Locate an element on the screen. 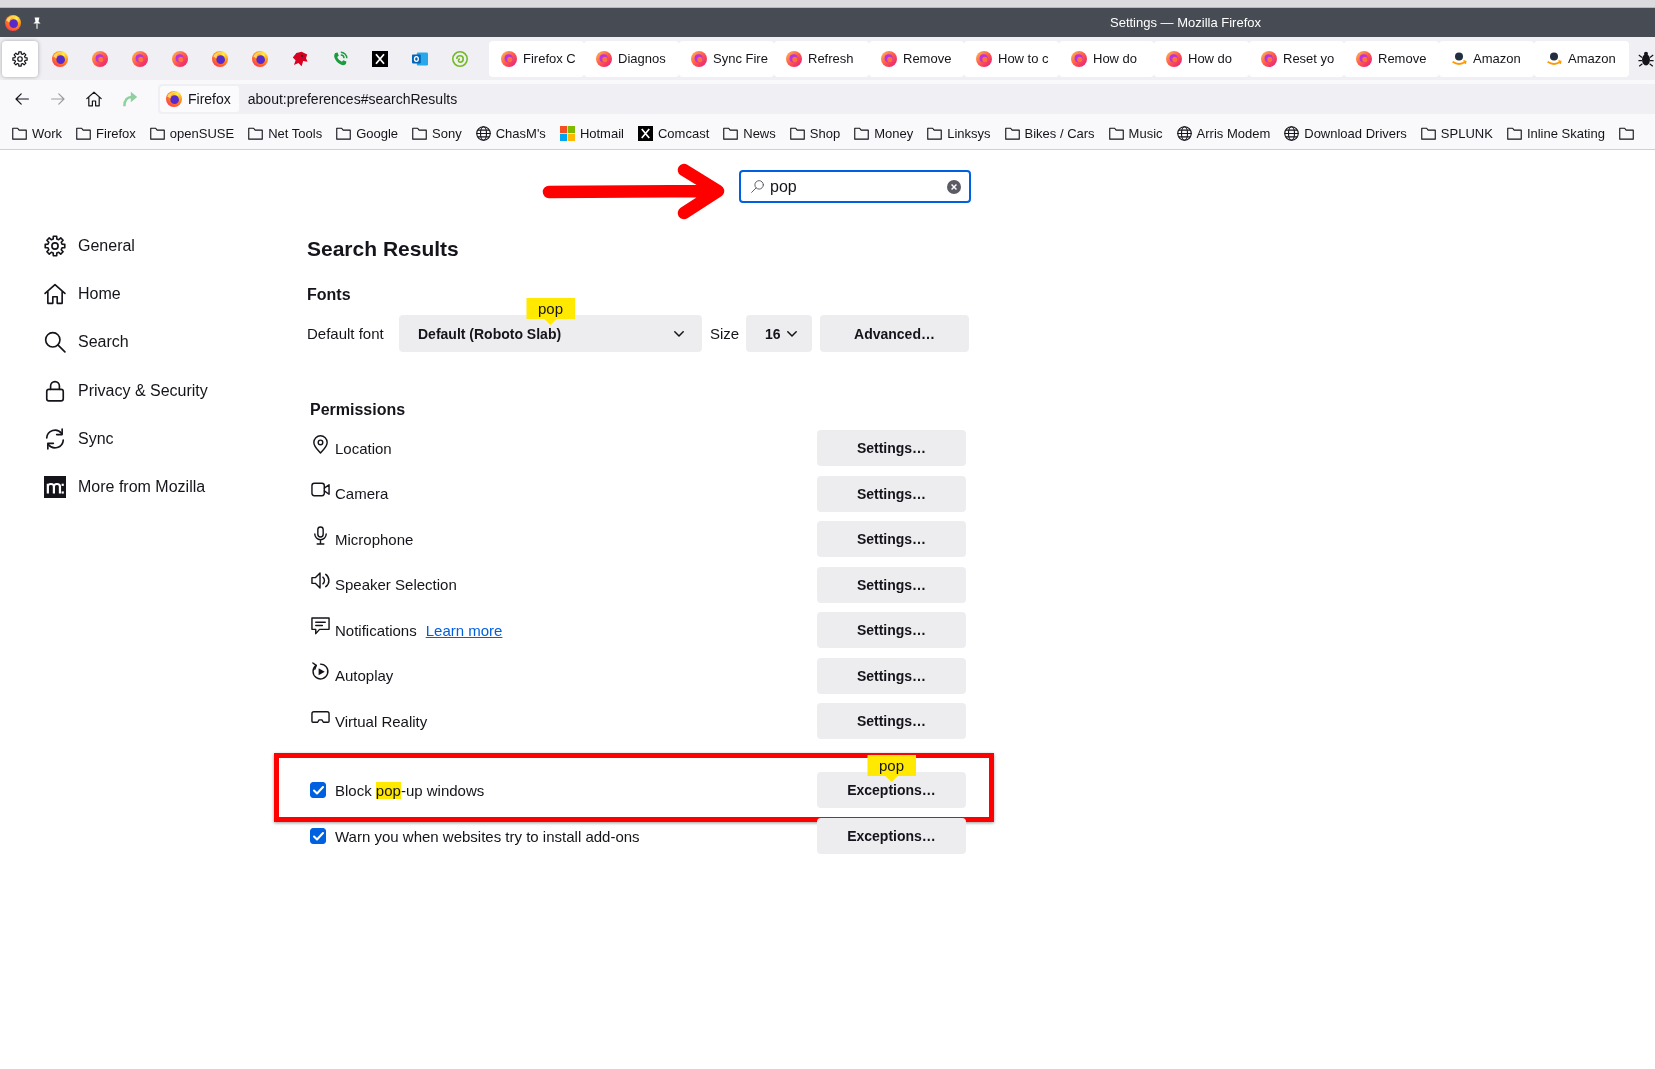 The height and width of the screenshot is (1069, 1655). bookmark-item: Sony is located at coordinates (437, 133).